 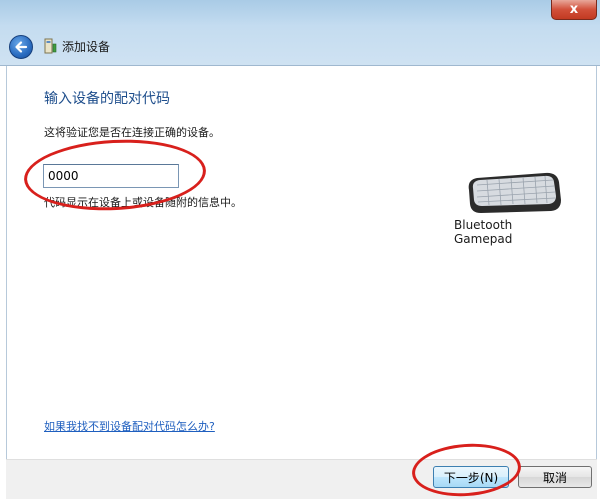 I want to click on window-title: 添加设备, so click(x=86, y=47).